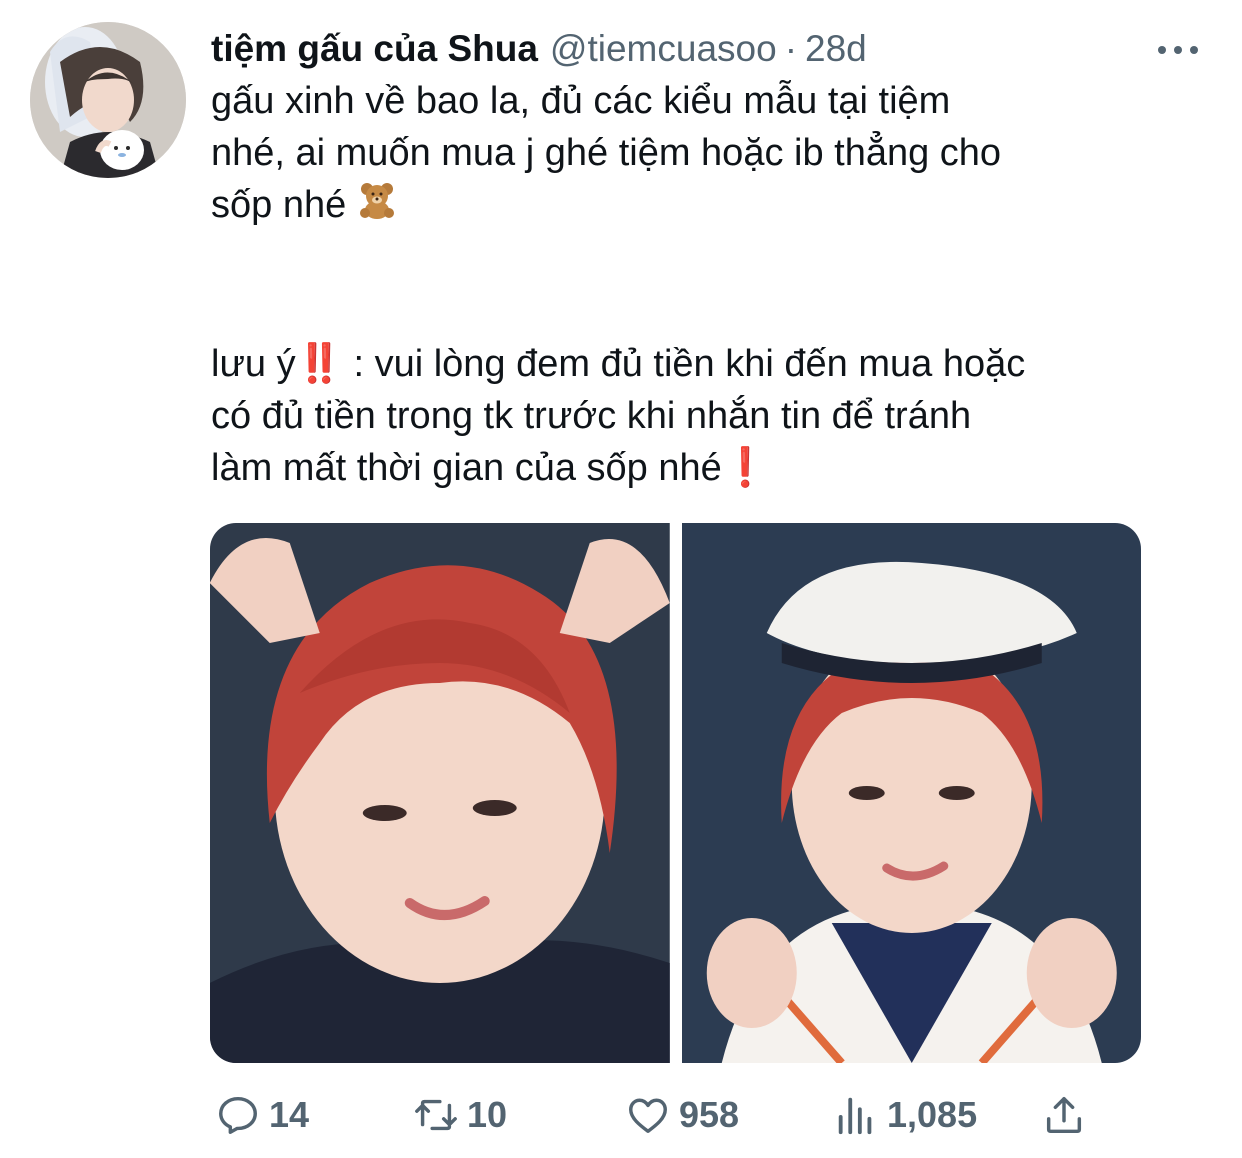  What do you see at coordinates (648, 1116) in the screenshot?
I see `heart-icon` at bounding box center [648, 1116].